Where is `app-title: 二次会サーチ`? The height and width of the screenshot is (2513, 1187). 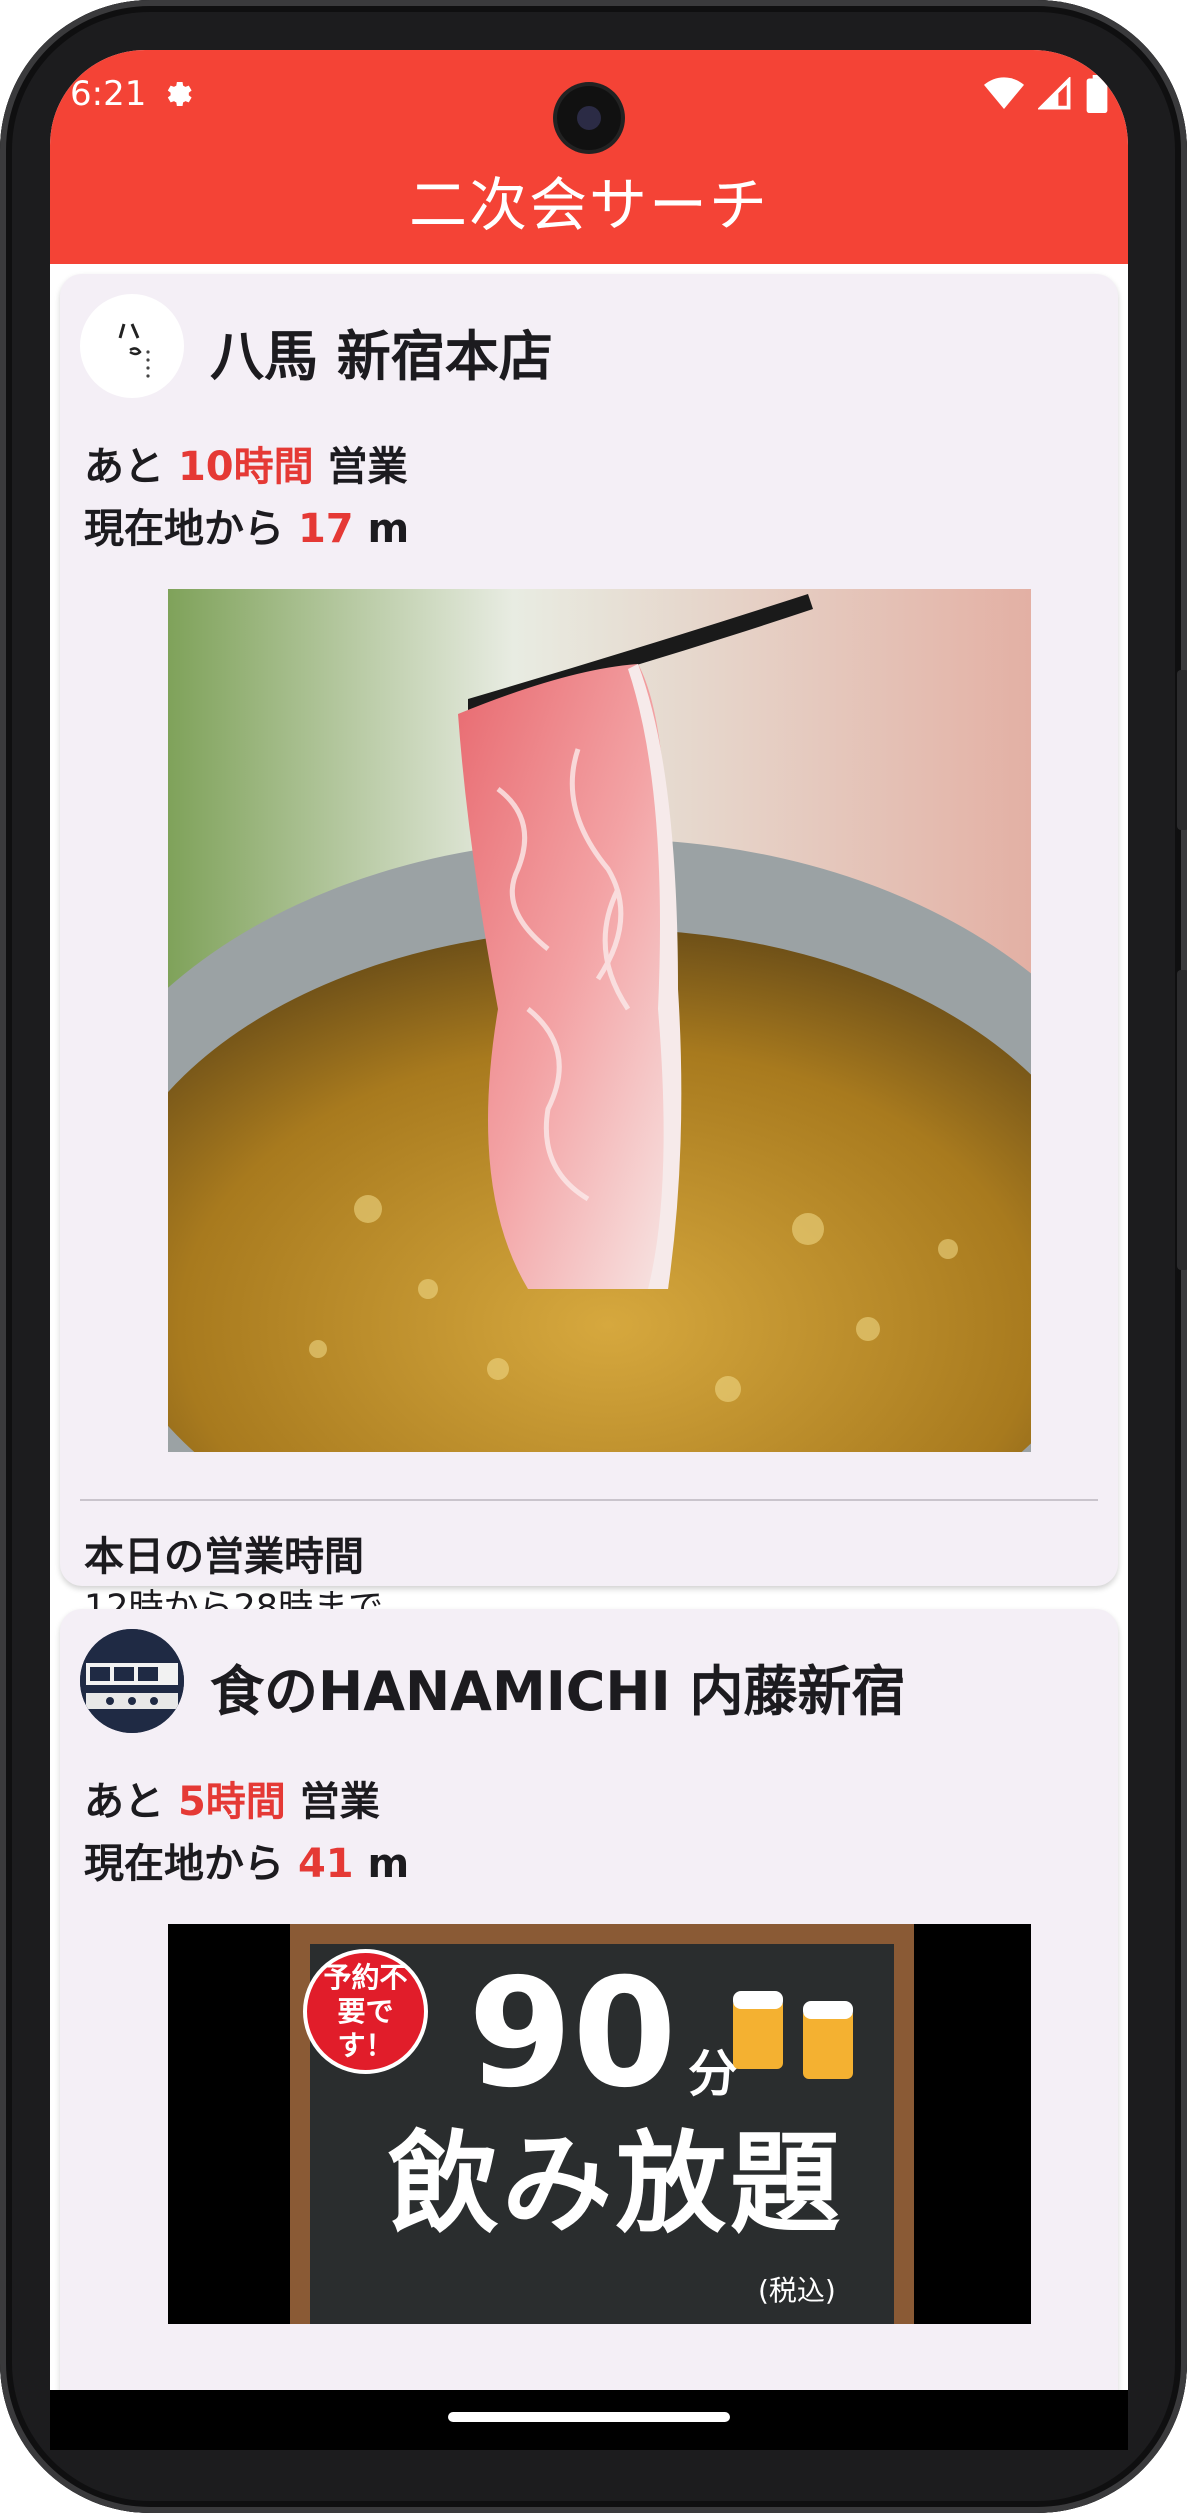 app-title: 二次会サーチ is located at coordinates (588, 205).